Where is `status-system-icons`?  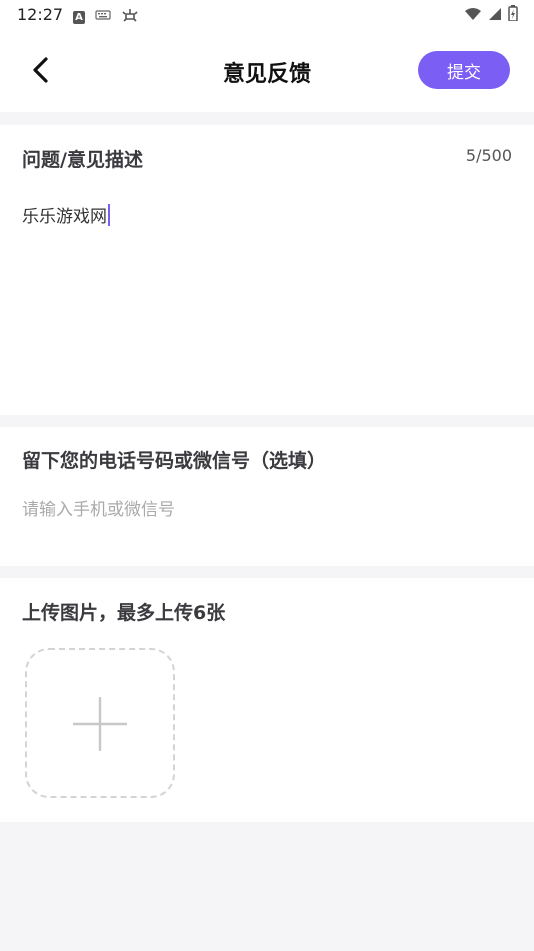
status-system-icons is located at coordinates (491, 15).